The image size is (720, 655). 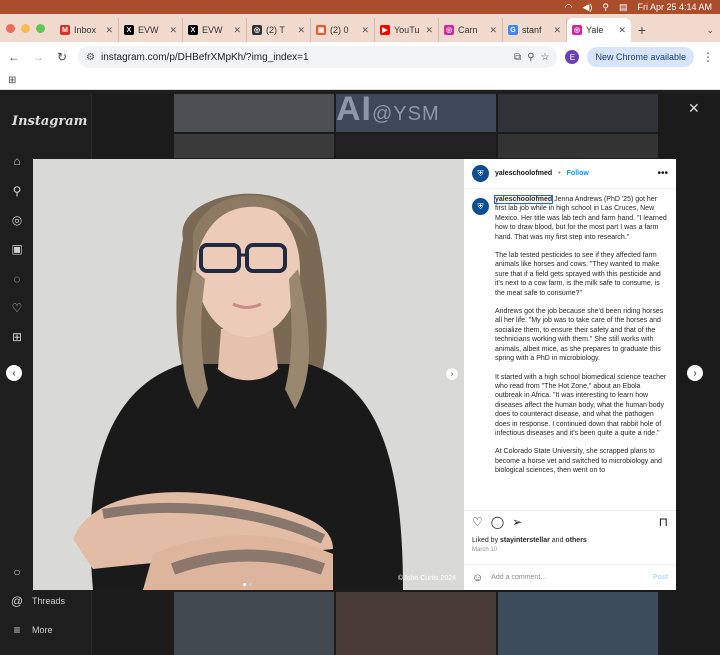 I want to click on grid-tile: AI@YSM, so click(x=416, y=113).